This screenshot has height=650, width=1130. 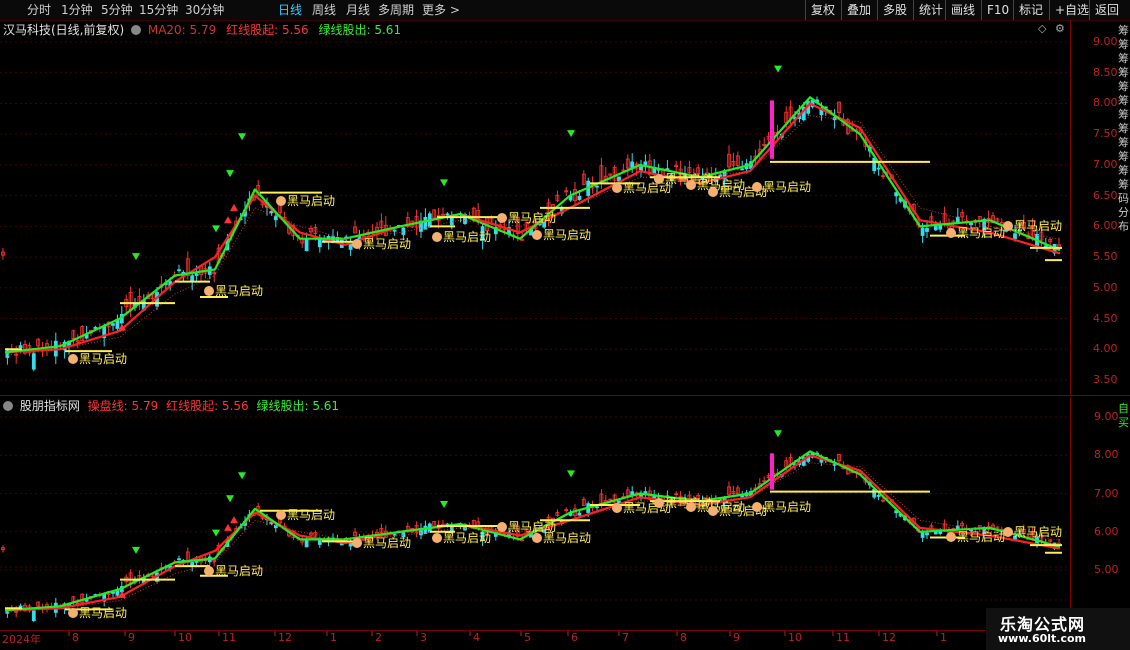 I want to click on y-tick-label: 4.50, so click(x=1105, y=318).